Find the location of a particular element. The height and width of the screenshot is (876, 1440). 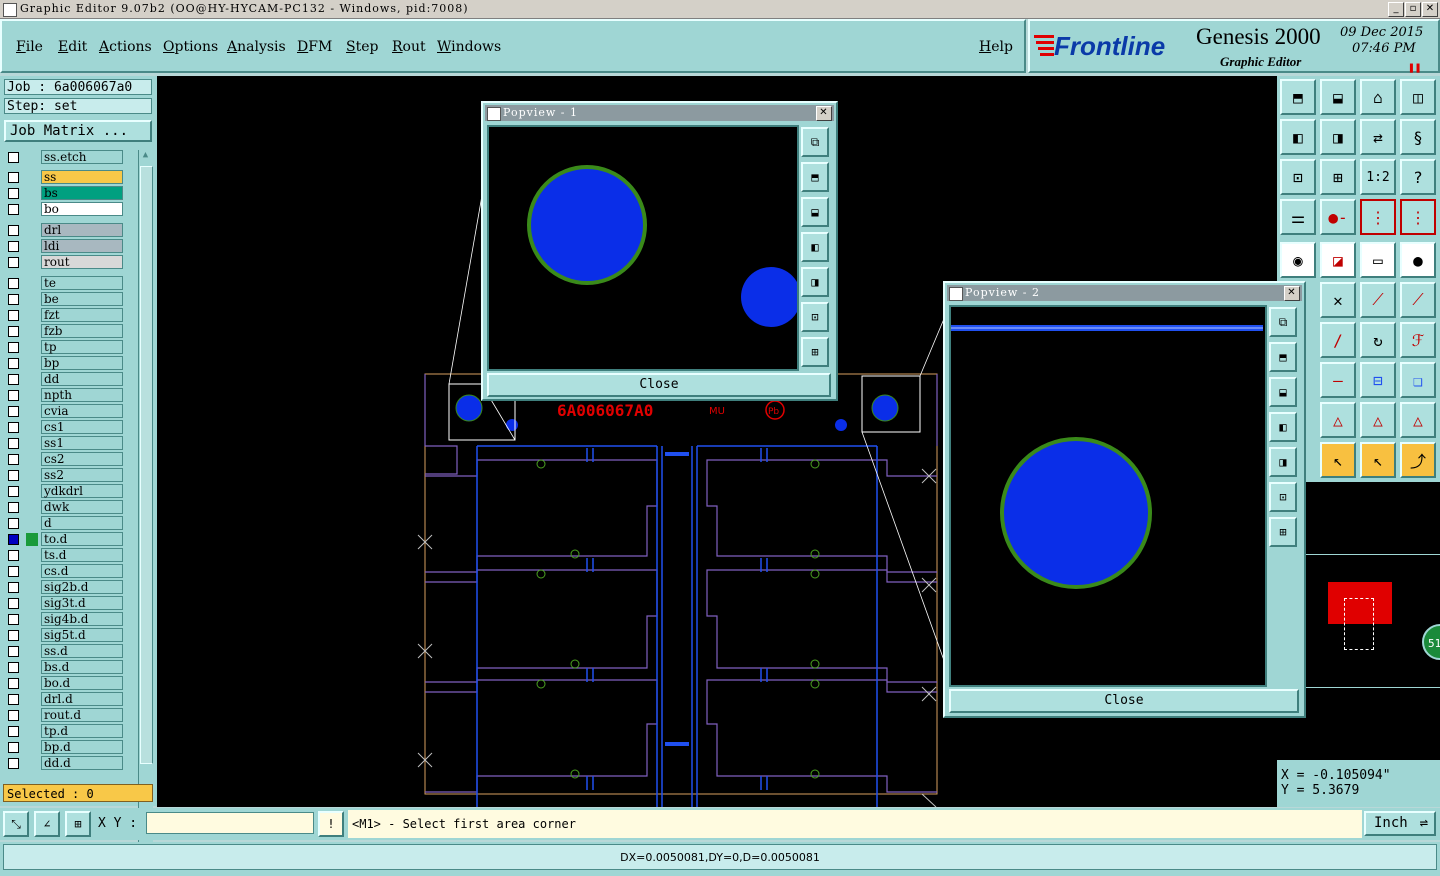

layer-name: dd.d is located at coordinates (82, 763).